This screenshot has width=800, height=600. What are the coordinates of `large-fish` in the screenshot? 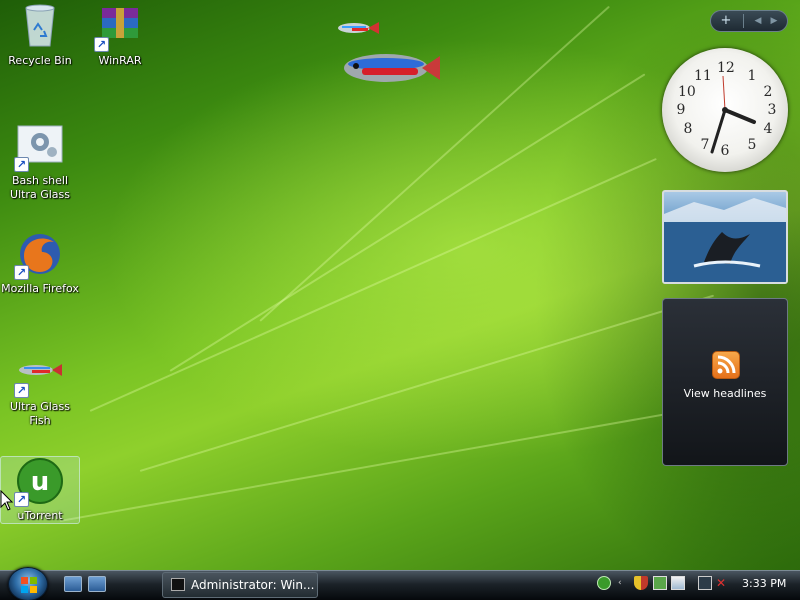 It's located at (392, 70).